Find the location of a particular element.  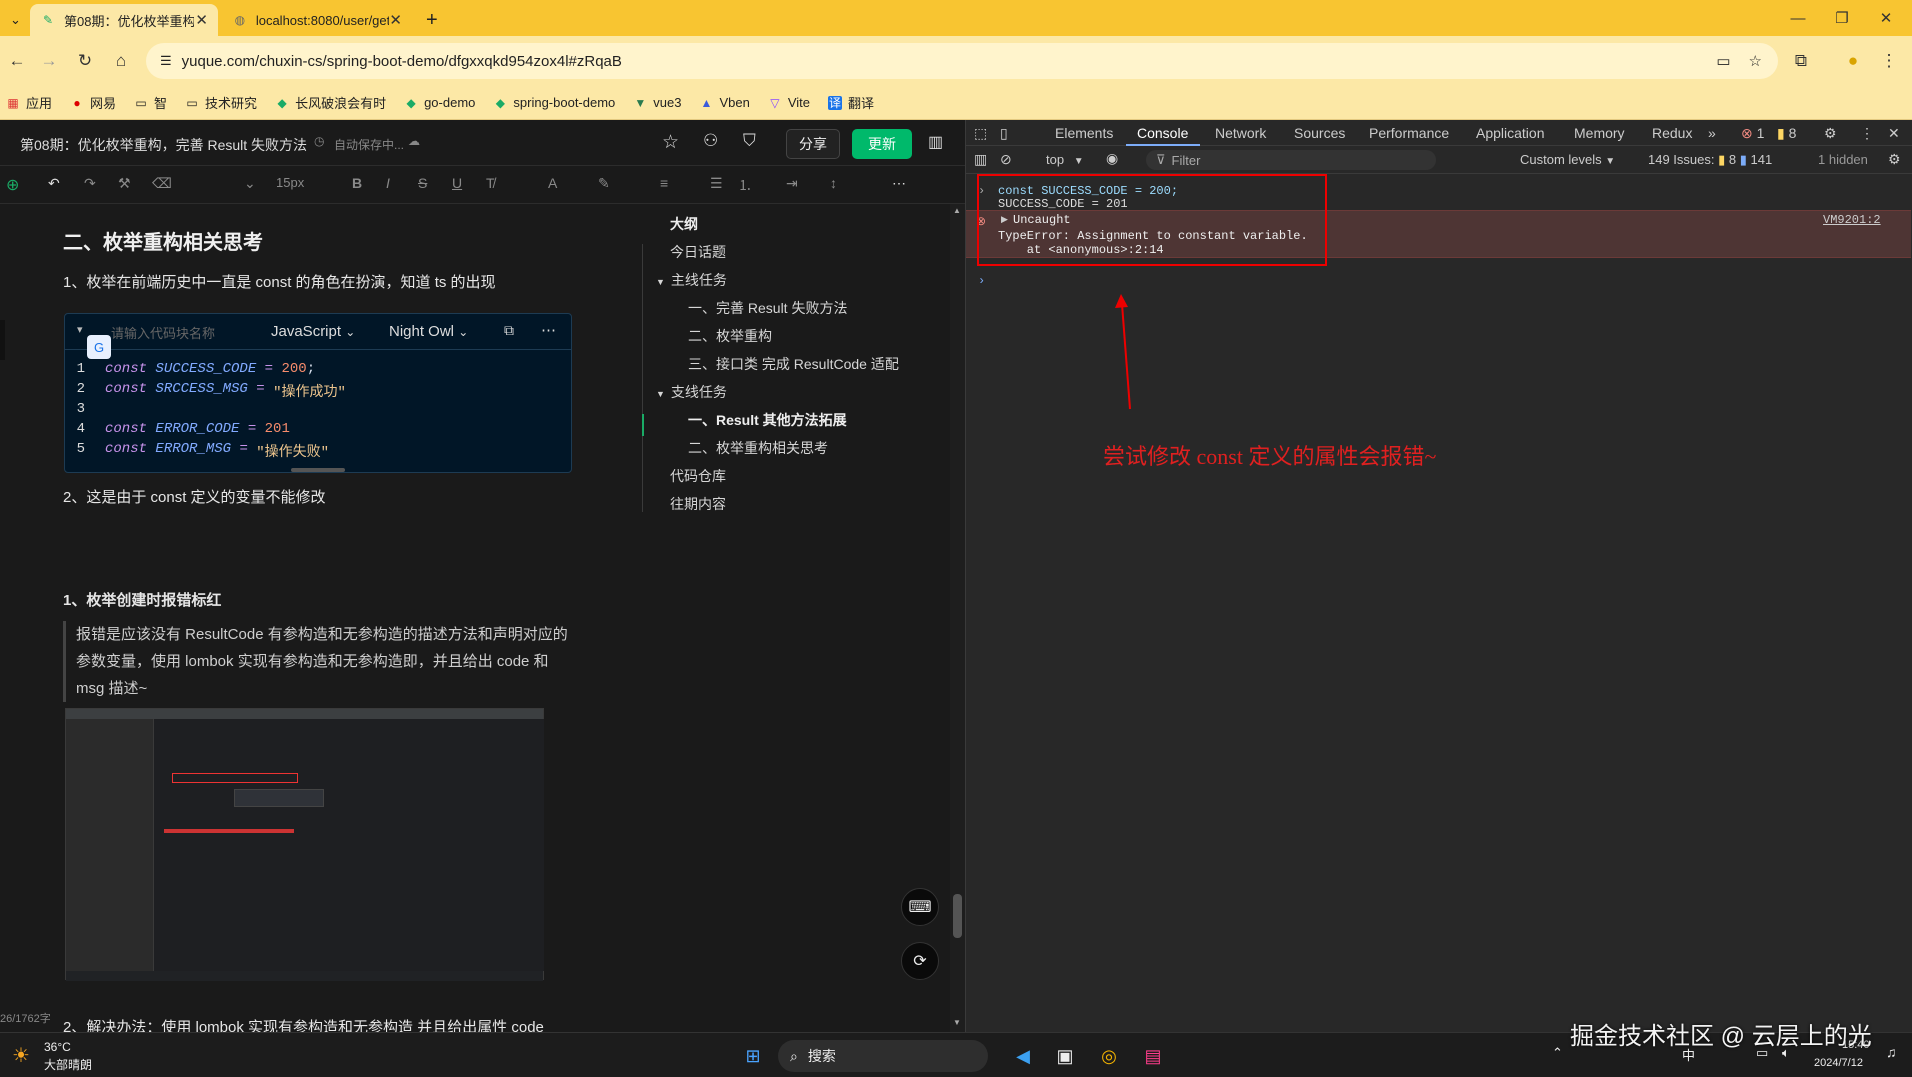

highlight-icon: ✎ is located at coordinates (604, 183).